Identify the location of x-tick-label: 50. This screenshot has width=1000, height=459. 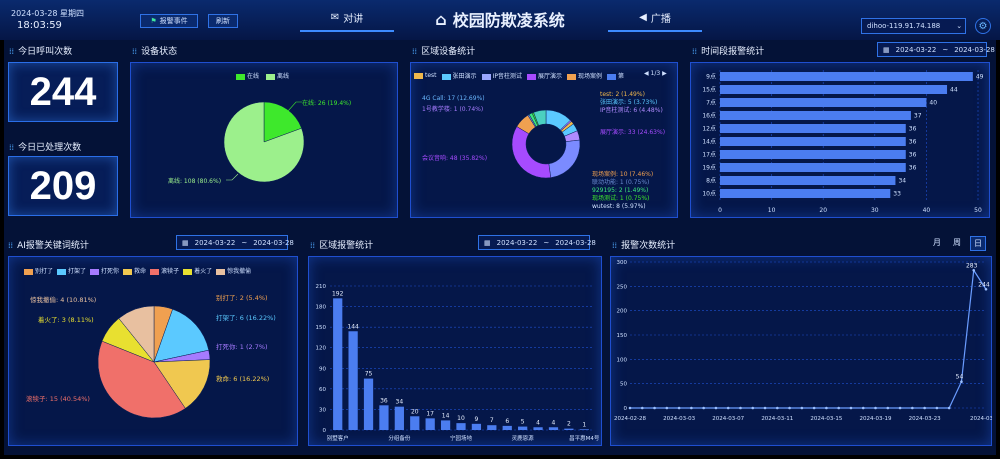
(978, 210).